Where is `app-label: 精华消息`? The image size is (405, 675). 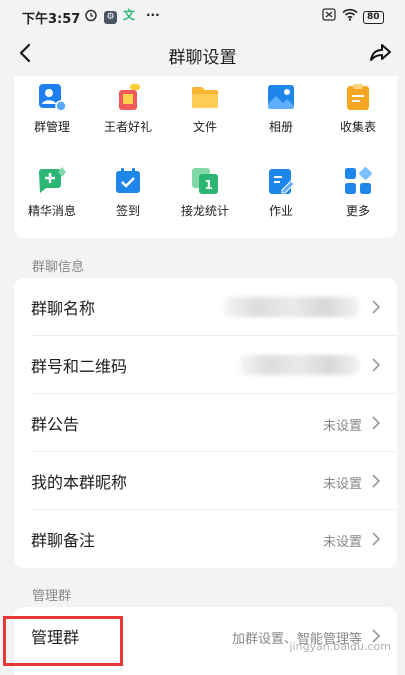 app-label: 精华消息 is located at coordinates (51, 211).